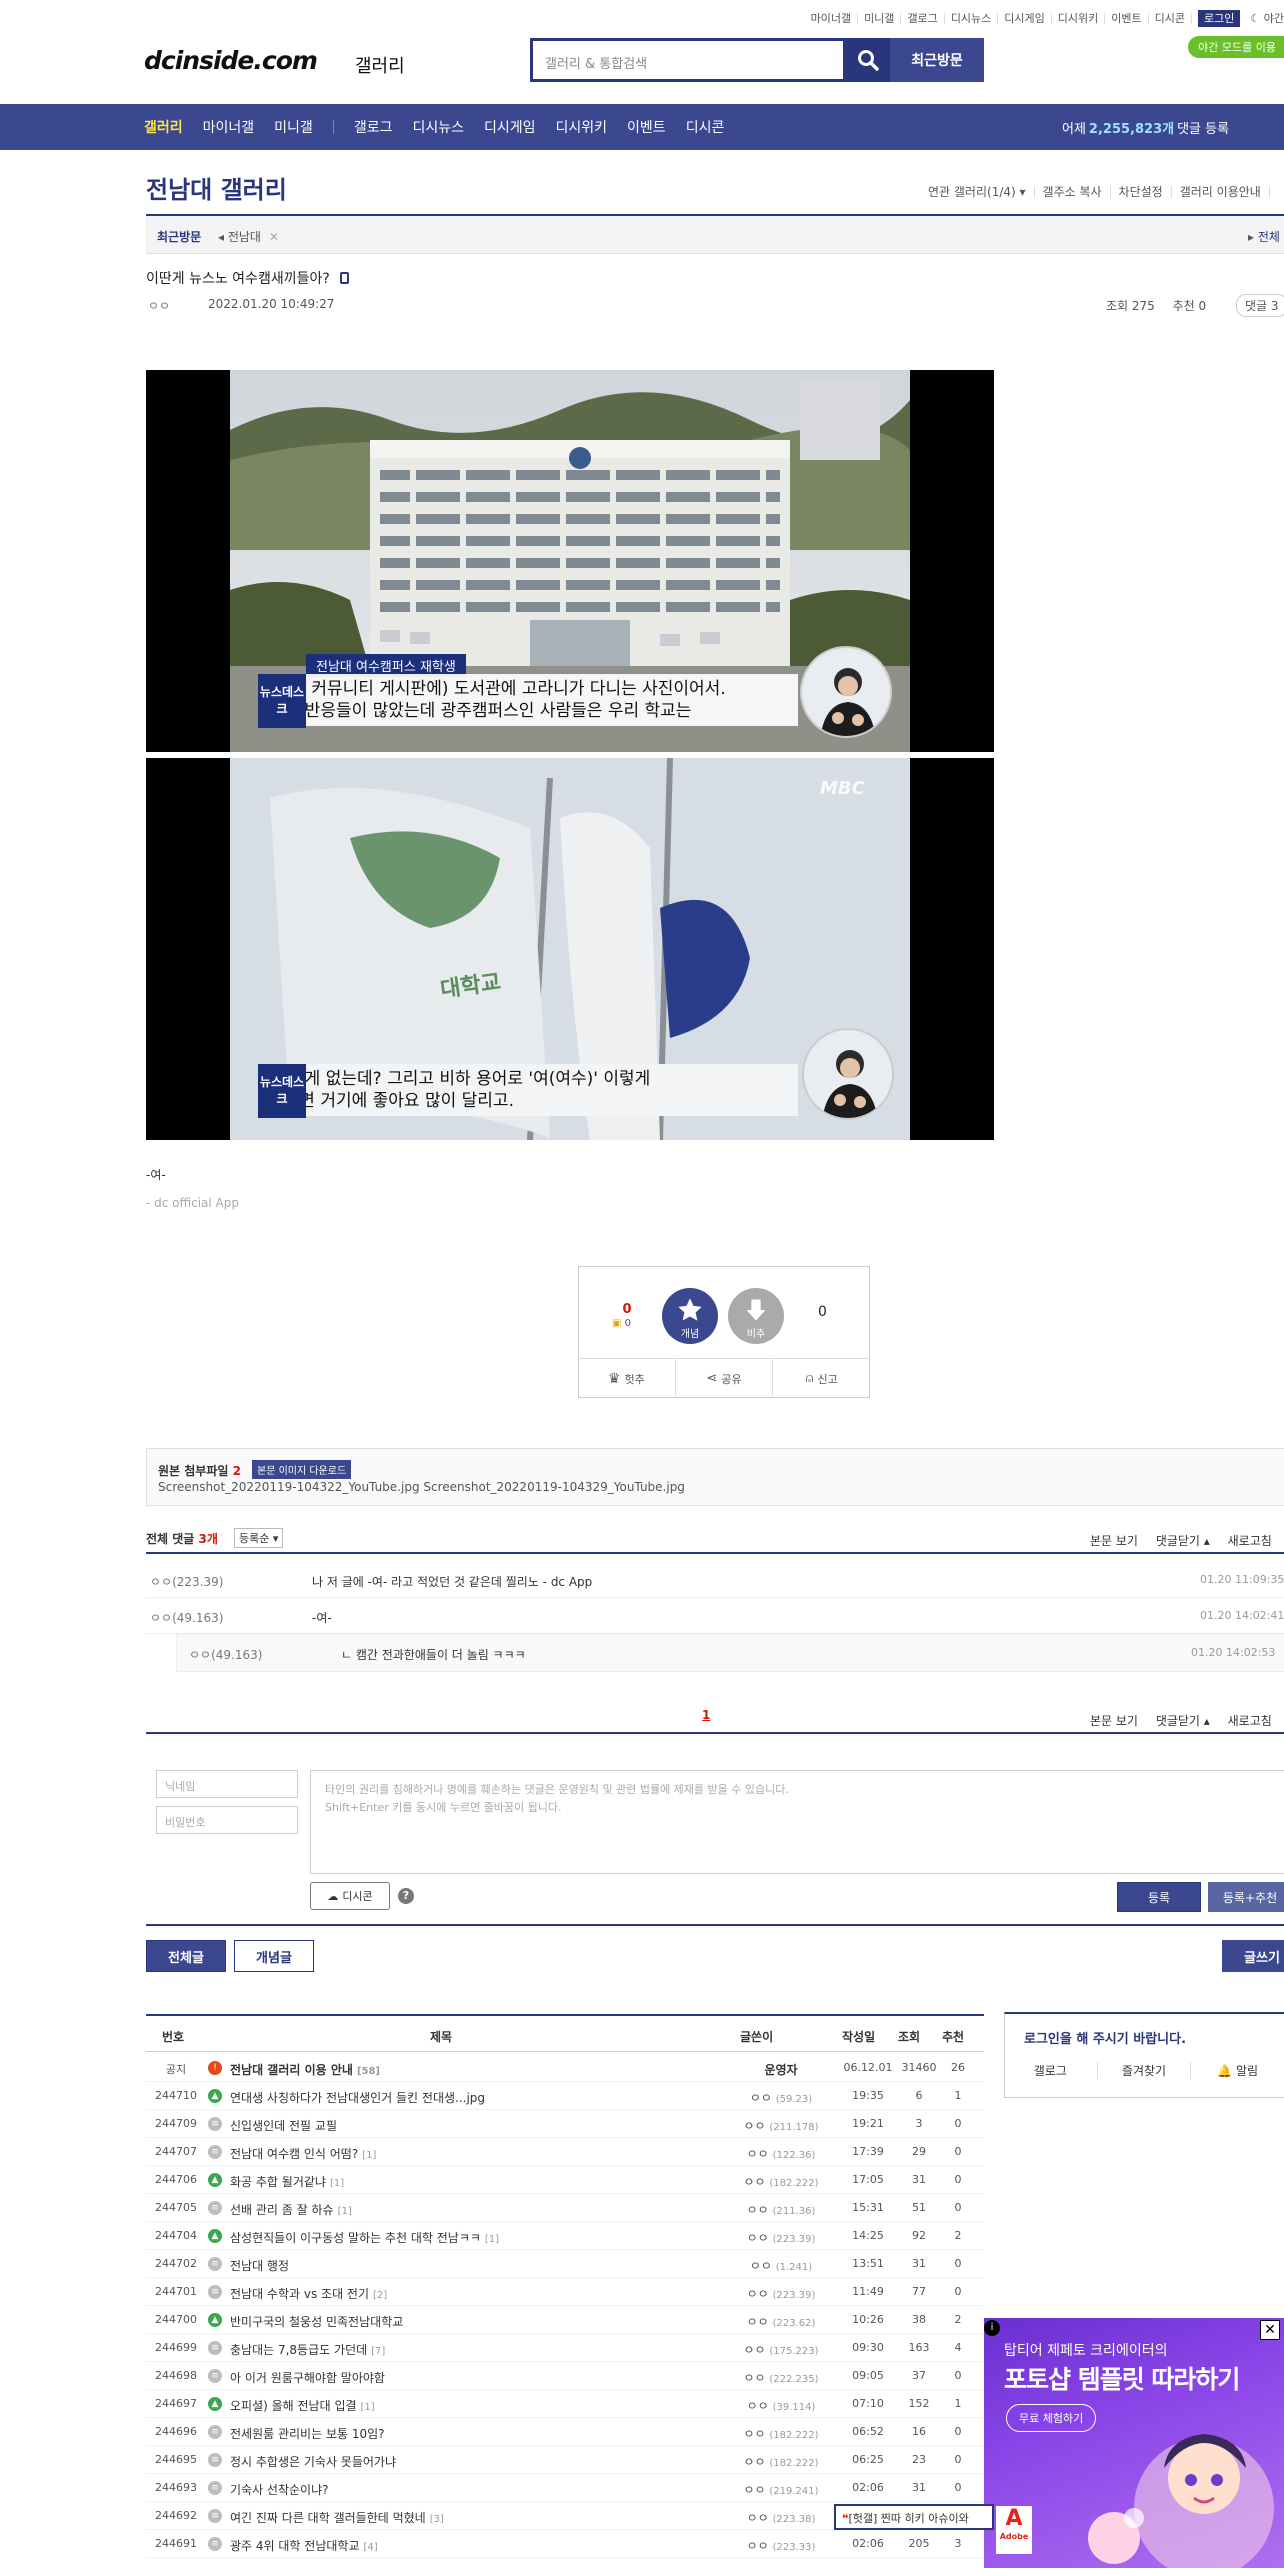 The height and width of the screenshot is (2568, 1284). What do you see at coordinates (992, 2328) in the screenshot?
I see `ad-info-icon: i` at bounding box center [992, 2328].